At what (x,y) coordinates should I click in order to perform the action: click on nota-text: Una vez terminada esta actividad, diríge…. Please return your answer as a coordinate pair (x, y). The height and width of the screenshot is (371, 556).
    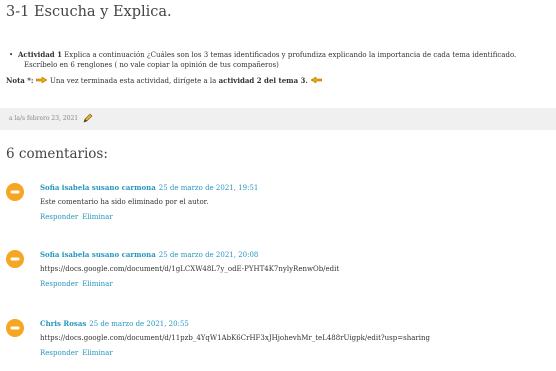
    Looking at the image, I should click on (133, 81).